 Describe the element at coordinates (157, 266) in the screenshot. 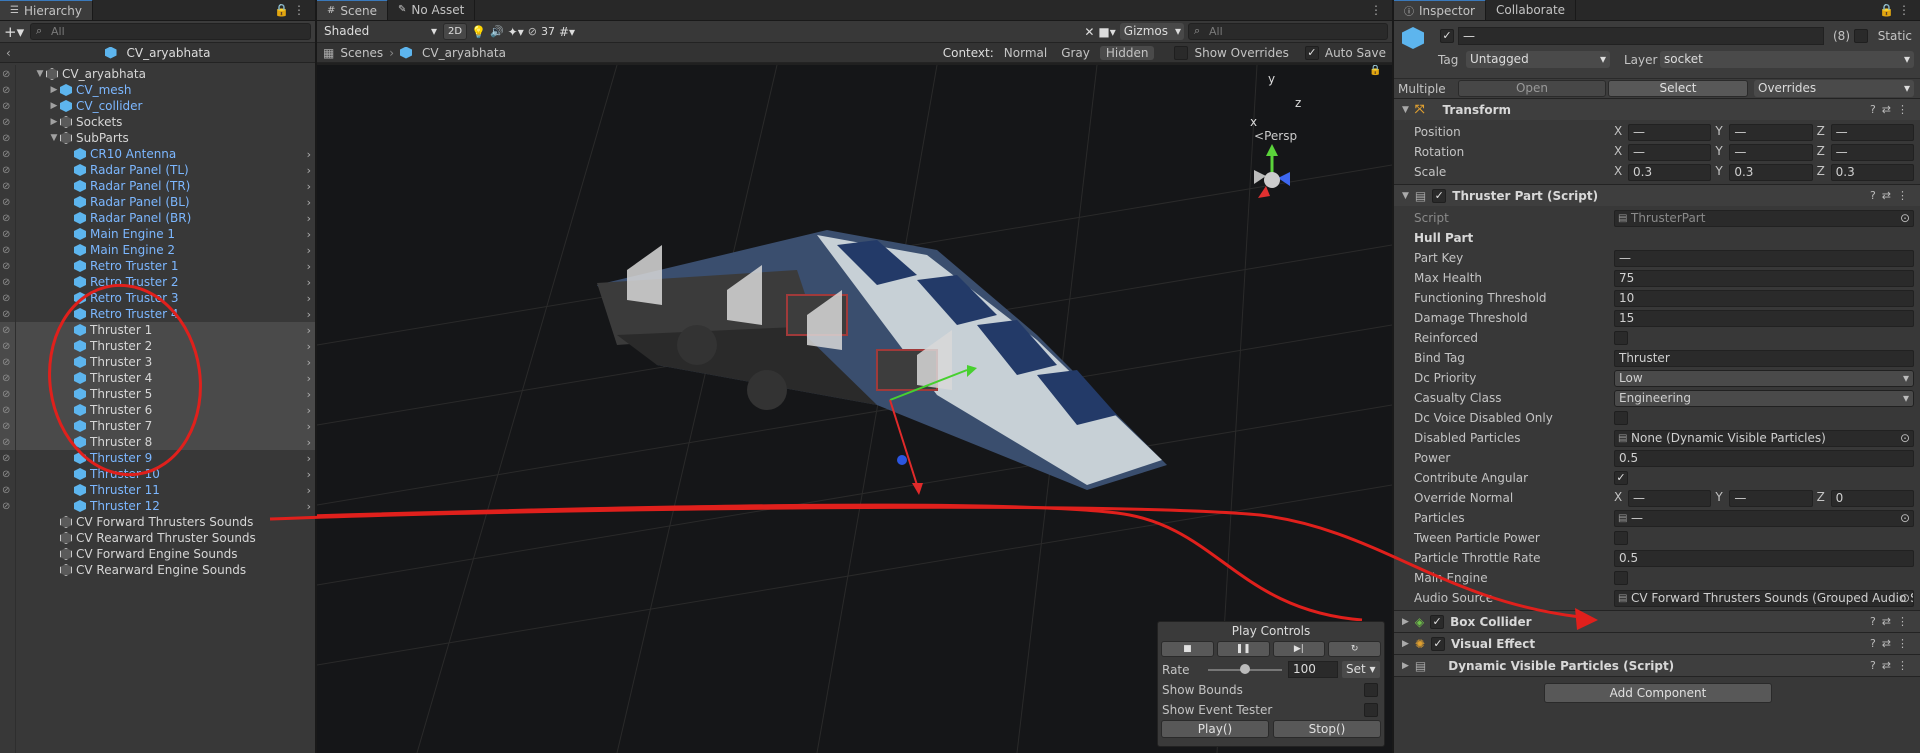

I see `hierarchy-item: ⊘ Retro Truster 1 ›` at that location.